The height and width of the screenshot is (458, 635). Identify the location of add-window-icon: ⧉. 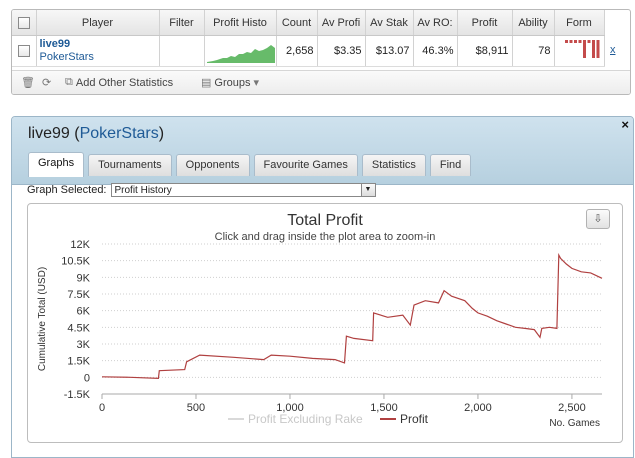
(69, 82).